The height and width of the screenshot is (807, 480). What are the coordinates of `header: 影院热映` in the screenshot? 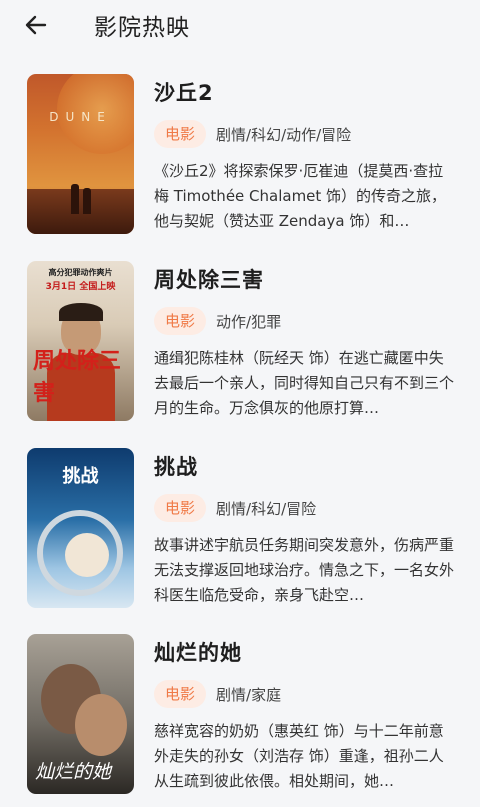 It's located at (240, 25).